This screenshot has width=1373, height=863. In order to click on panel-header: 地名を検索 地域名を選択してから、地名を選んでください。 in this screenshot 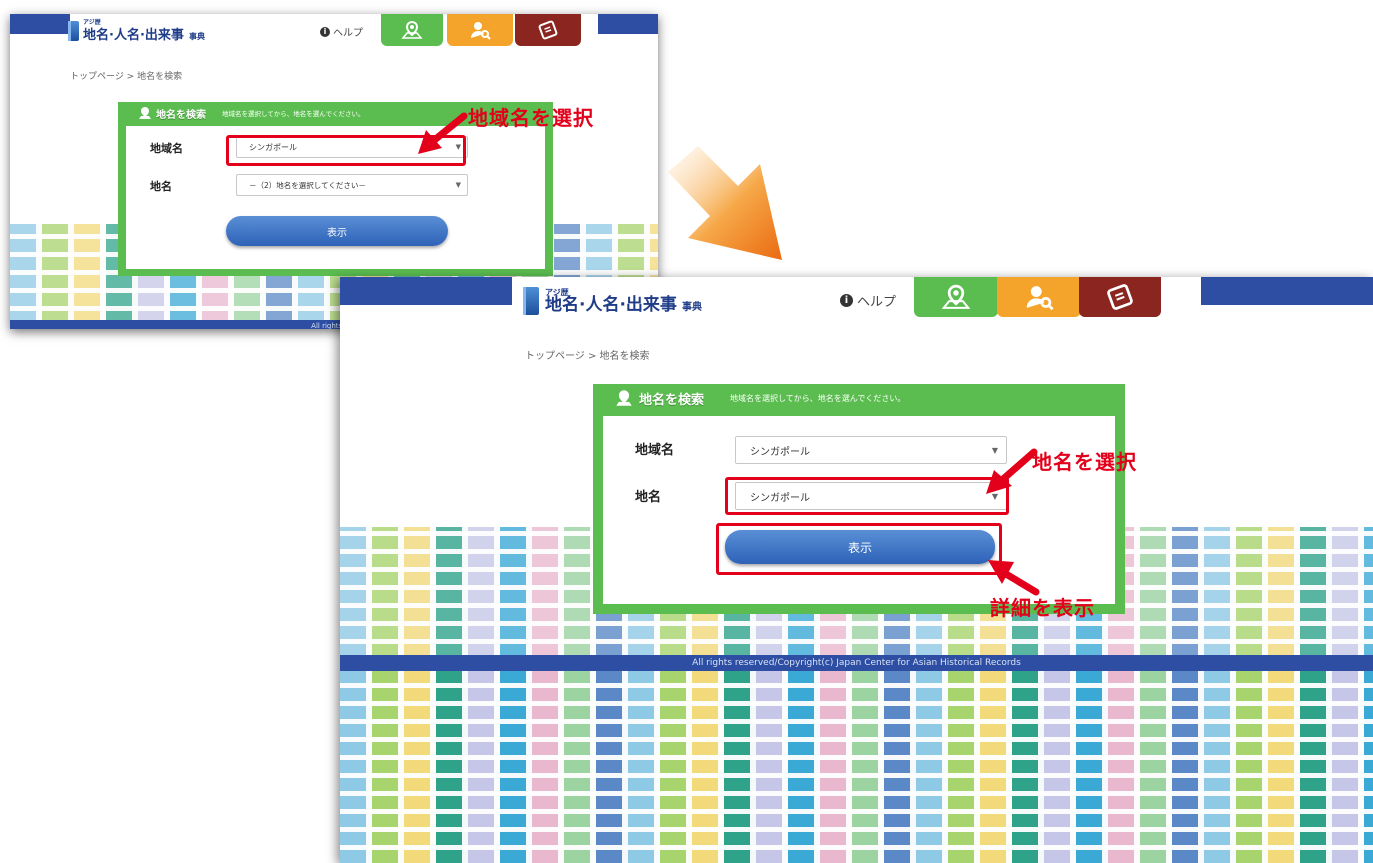, I will do `click(859, 398)`.